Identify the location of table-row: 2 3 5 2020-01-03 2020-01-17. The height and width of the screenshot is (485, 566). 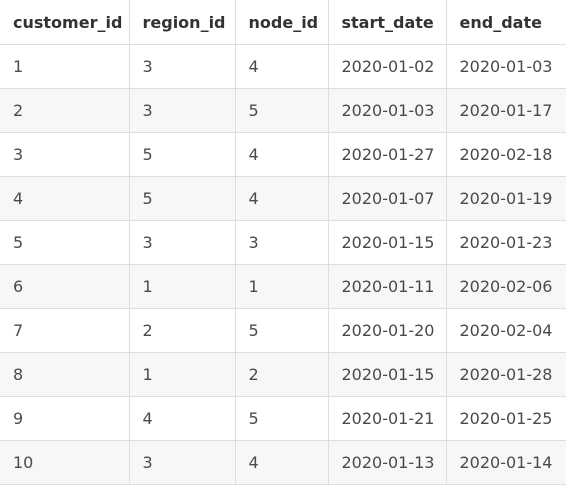
(283, 110).